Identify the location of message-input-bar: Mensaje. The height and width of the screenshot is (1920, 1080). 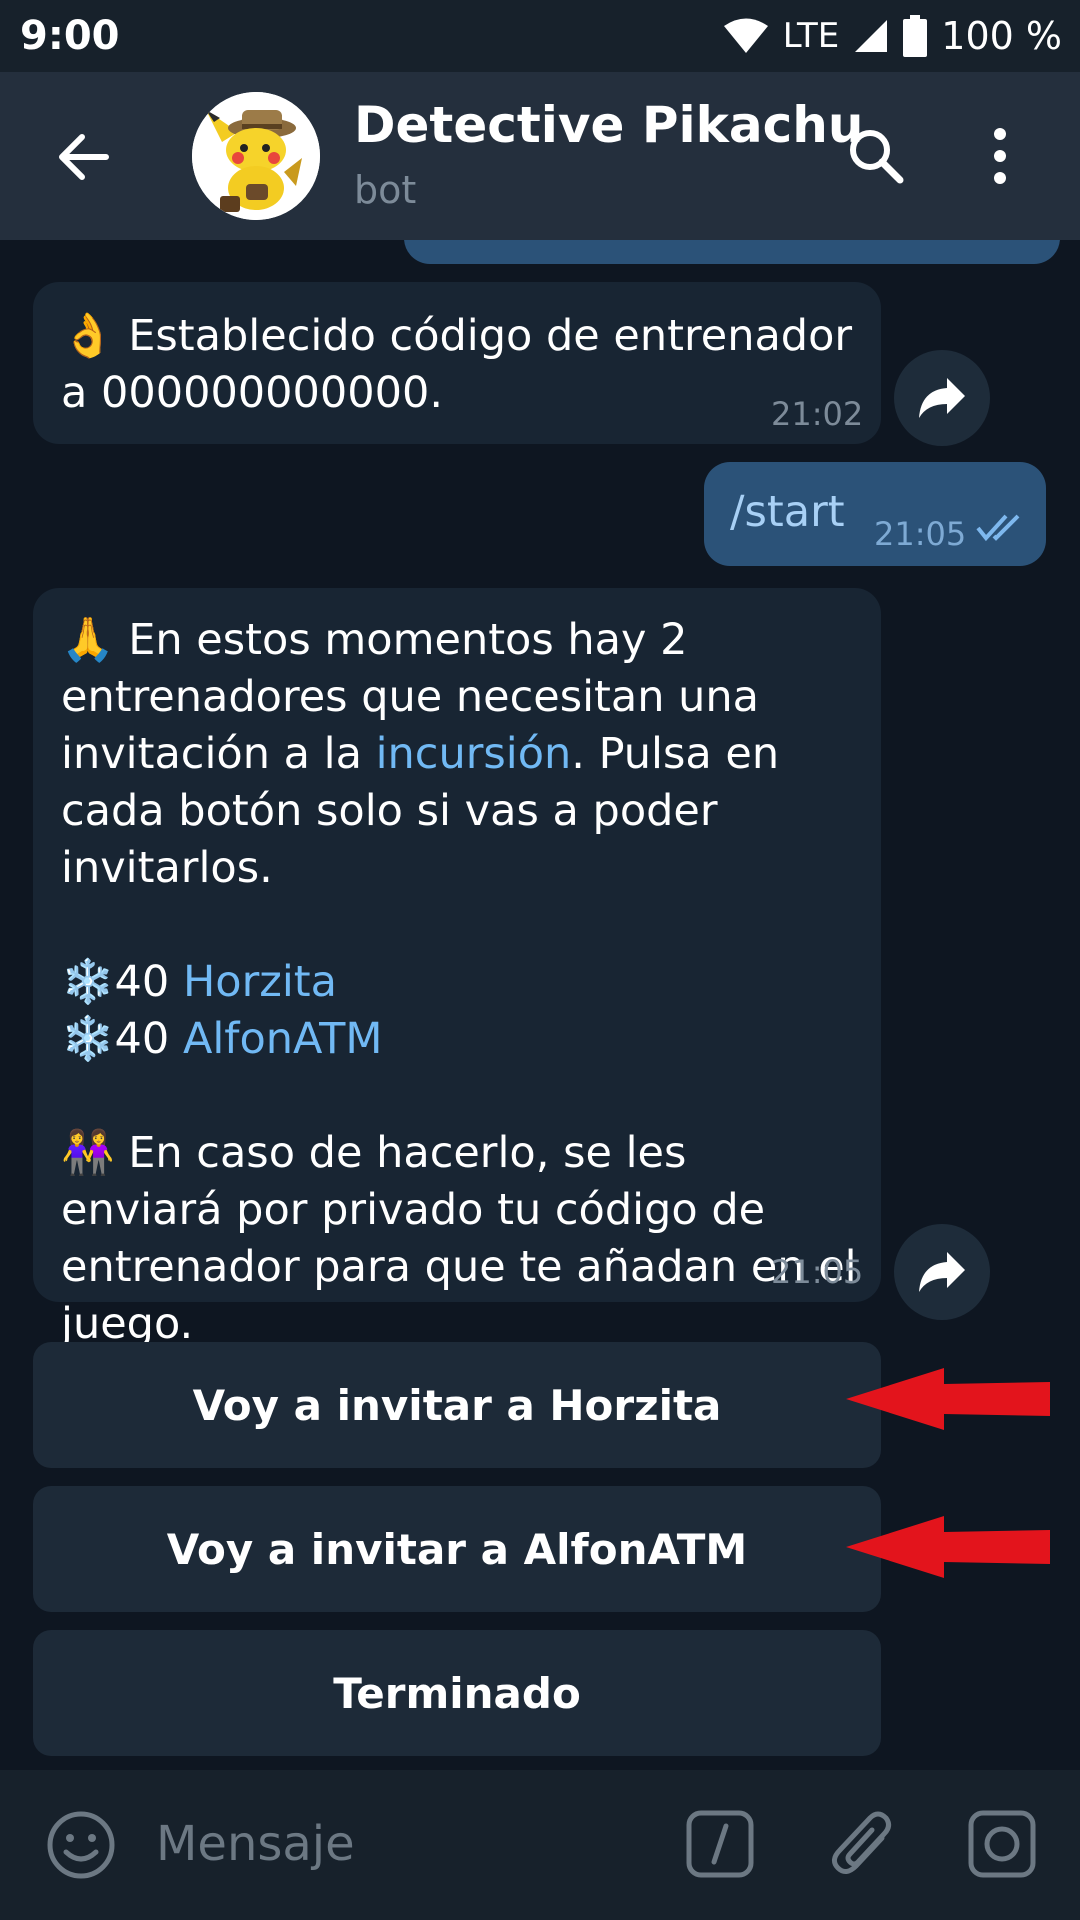
(540, 1845).